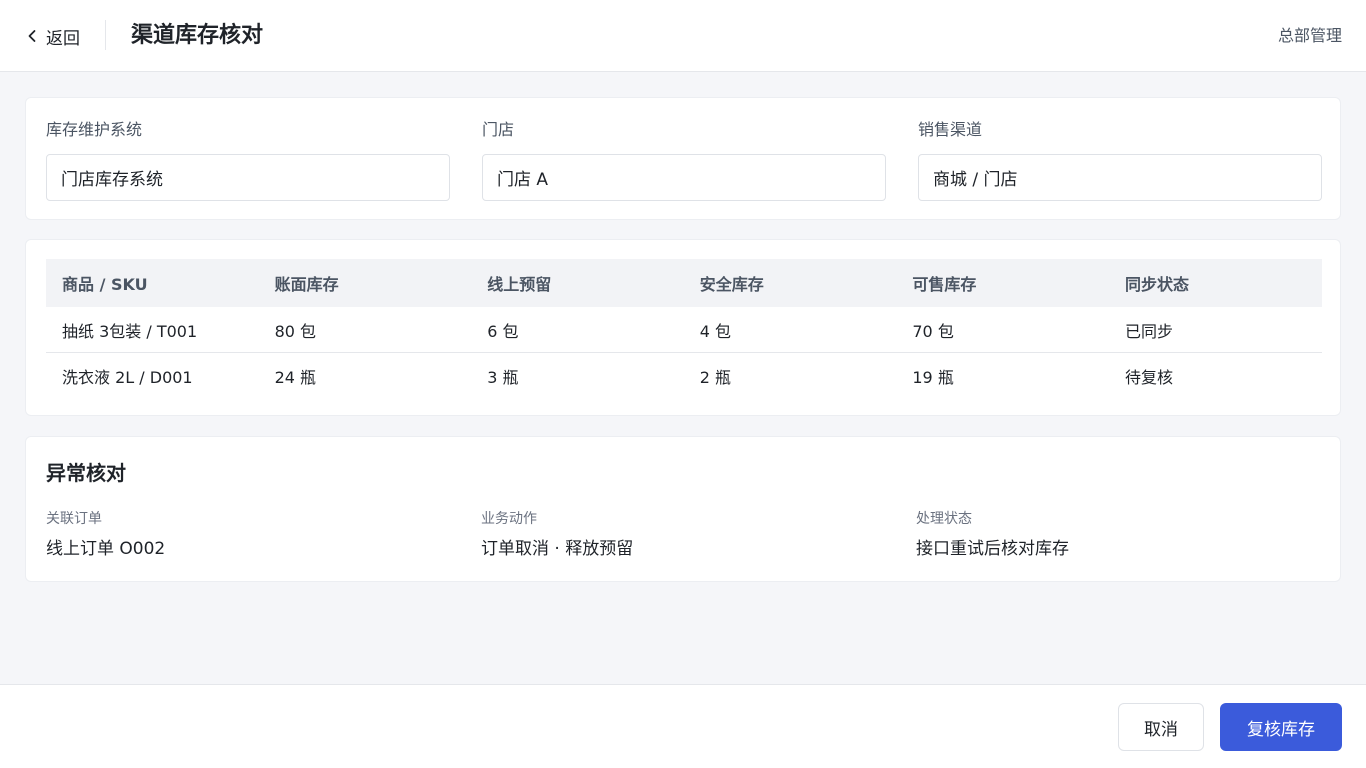 This screenshot has width=1366, height=768. Describe the element at coordinates (731, 284) in the screenshot. I see `column-header: 安全库存` at that location.